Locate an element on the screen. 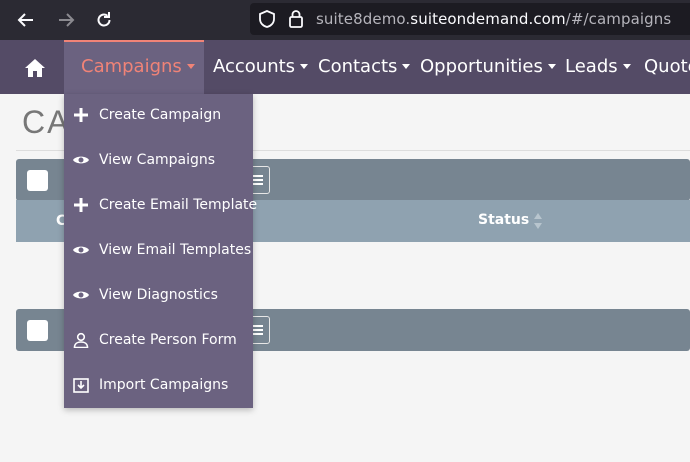  menu-item-import-campaigns: Import Campaigns is located at coordinates (158, 386).